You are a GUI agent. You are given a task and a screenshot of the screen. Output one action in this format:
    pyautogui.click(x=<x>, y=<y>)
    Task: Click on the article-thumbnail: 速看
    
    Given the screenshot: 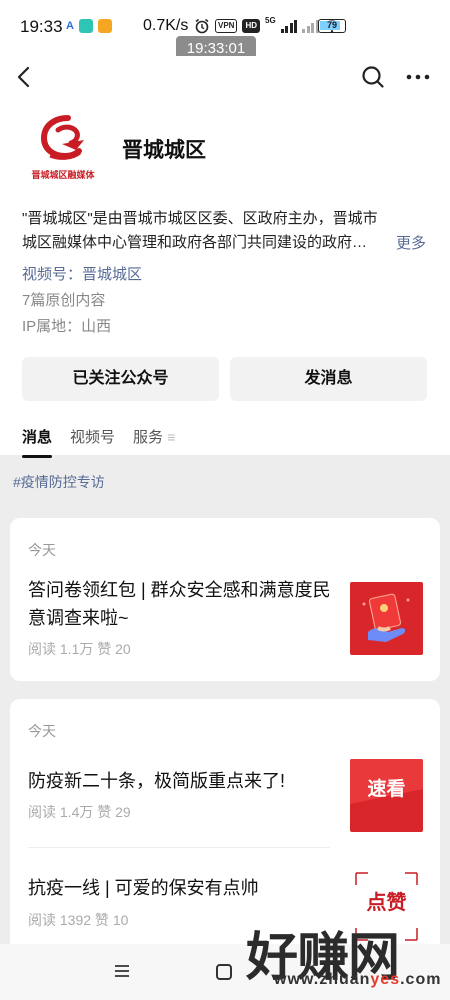 What is the action you would take?
    pyautogui.click(x=386, y=795)
    